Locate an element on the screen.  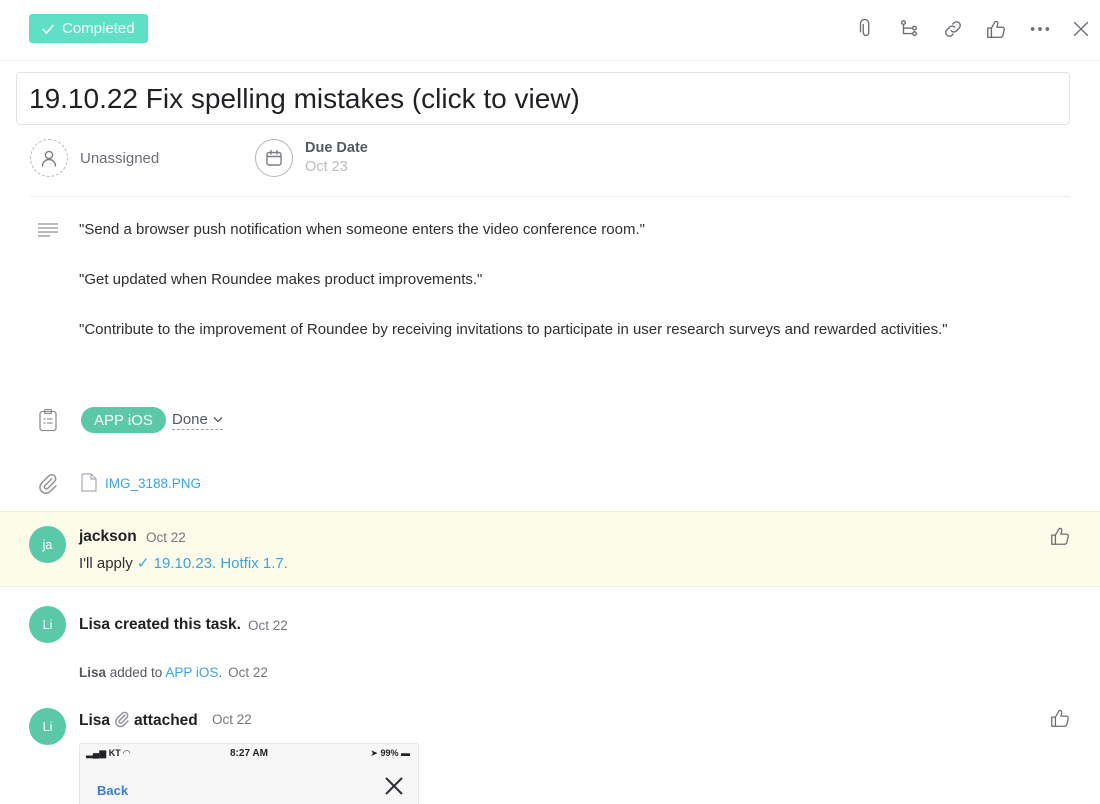
completed-button: Completed is located at coordinates (88, 28).